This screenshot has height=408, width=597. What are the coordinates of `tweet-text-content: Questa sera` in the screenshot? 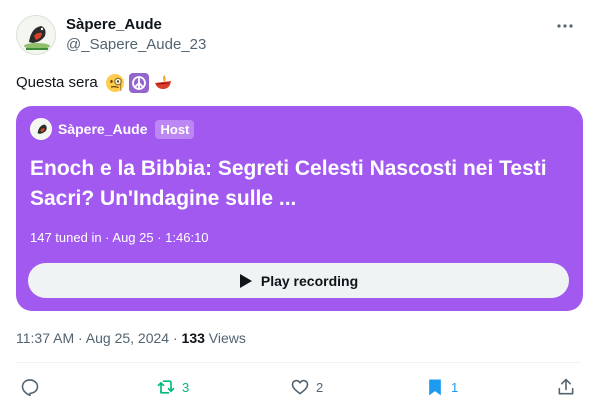 It's located at (57, 82).